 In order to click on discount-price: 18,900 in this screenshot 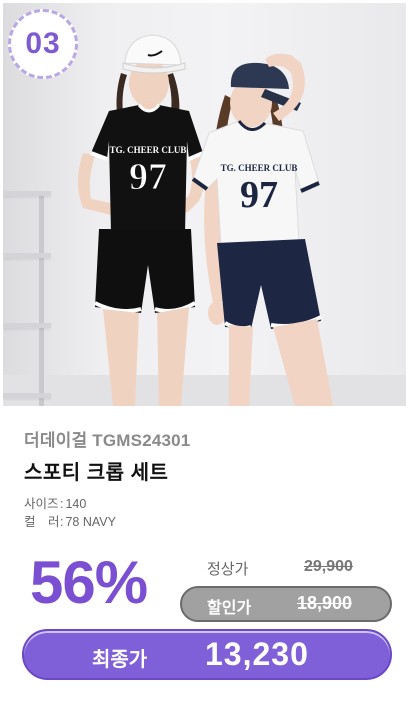, I will do `click(325, 603)`.